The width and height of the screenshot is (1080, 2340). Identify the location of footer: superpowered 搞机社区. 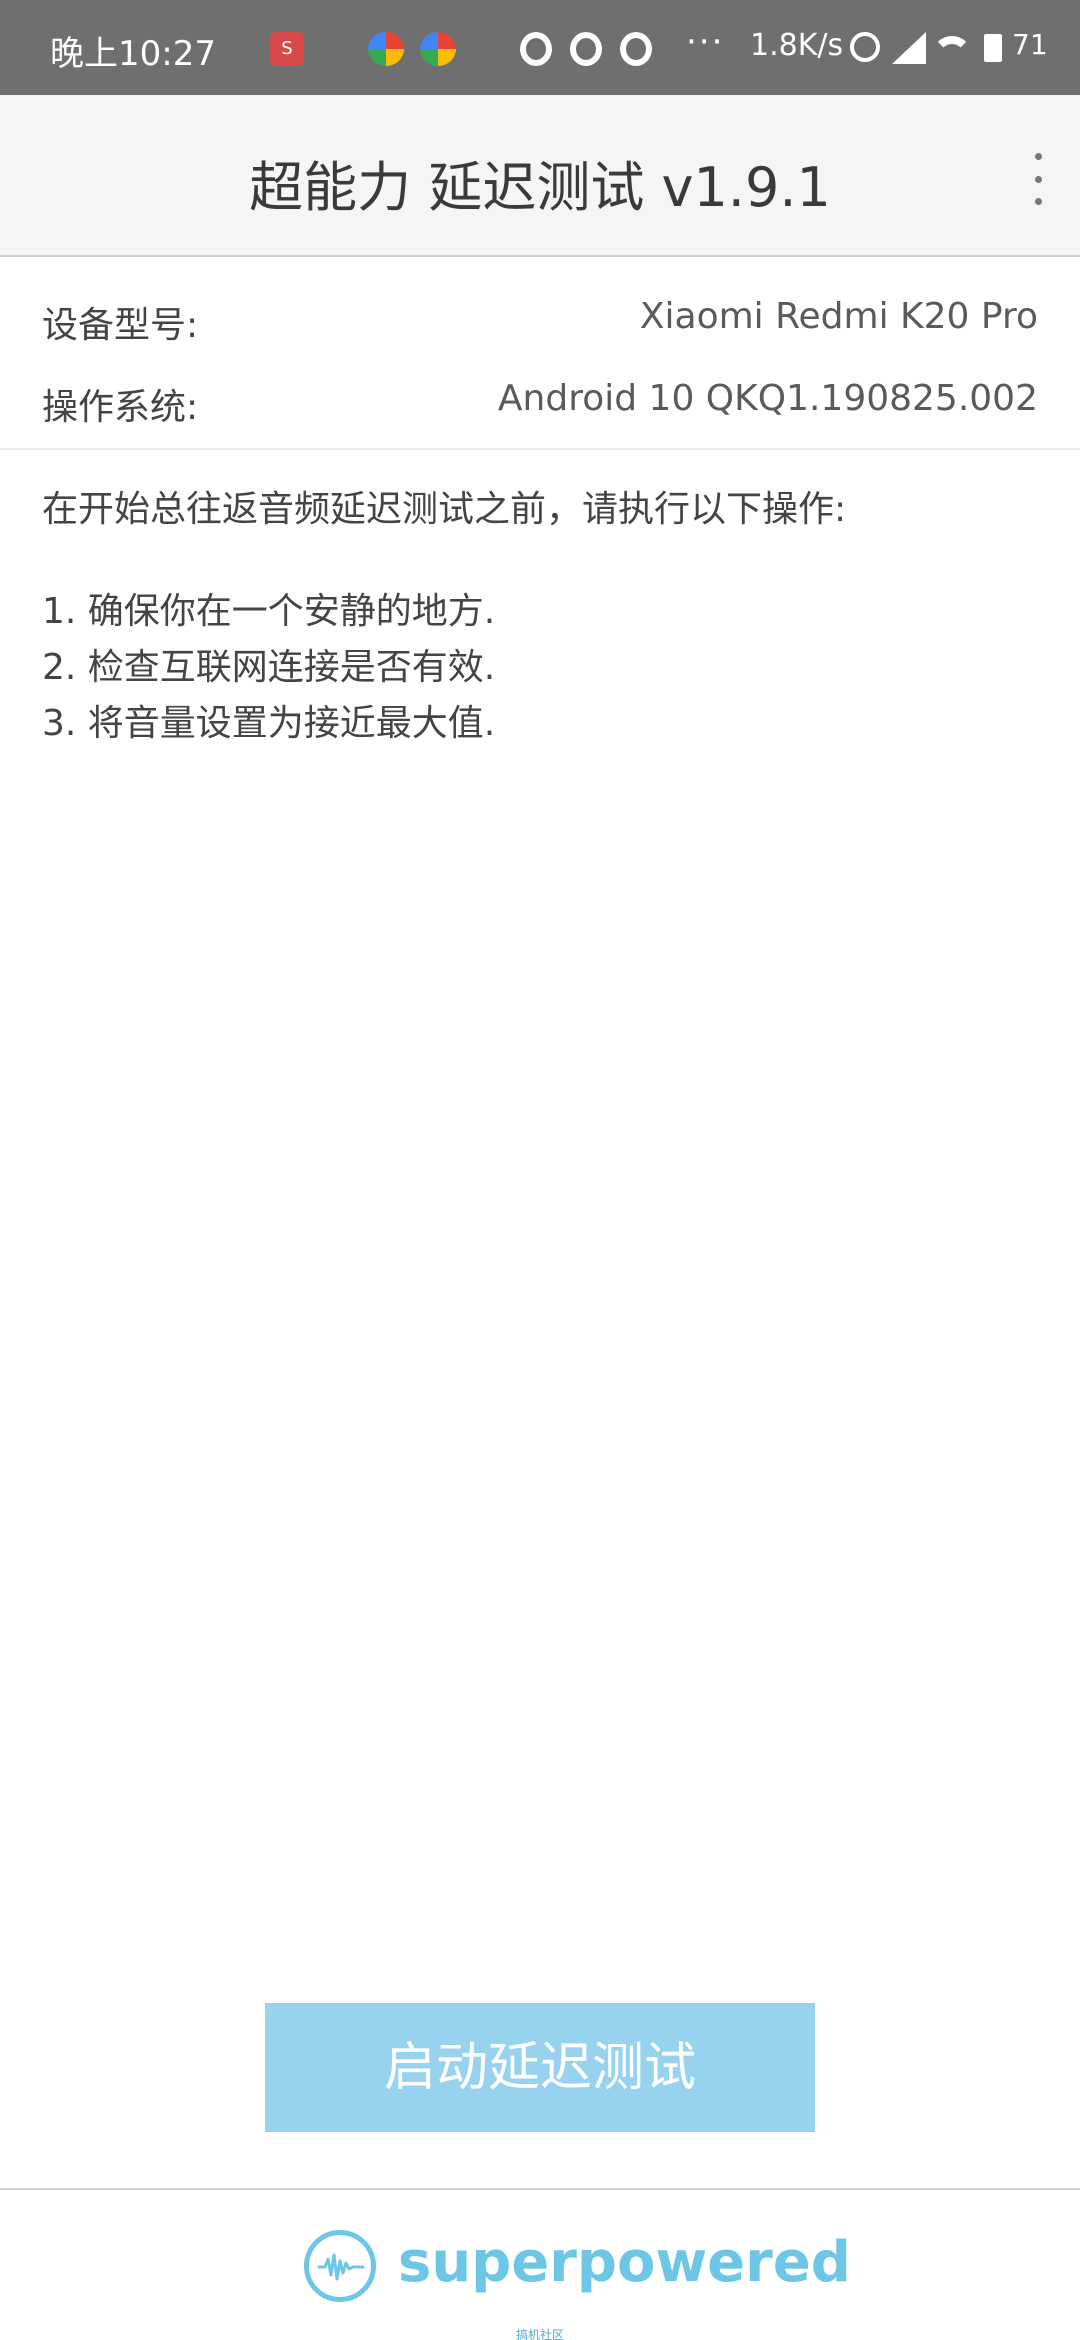
(540, 2264).